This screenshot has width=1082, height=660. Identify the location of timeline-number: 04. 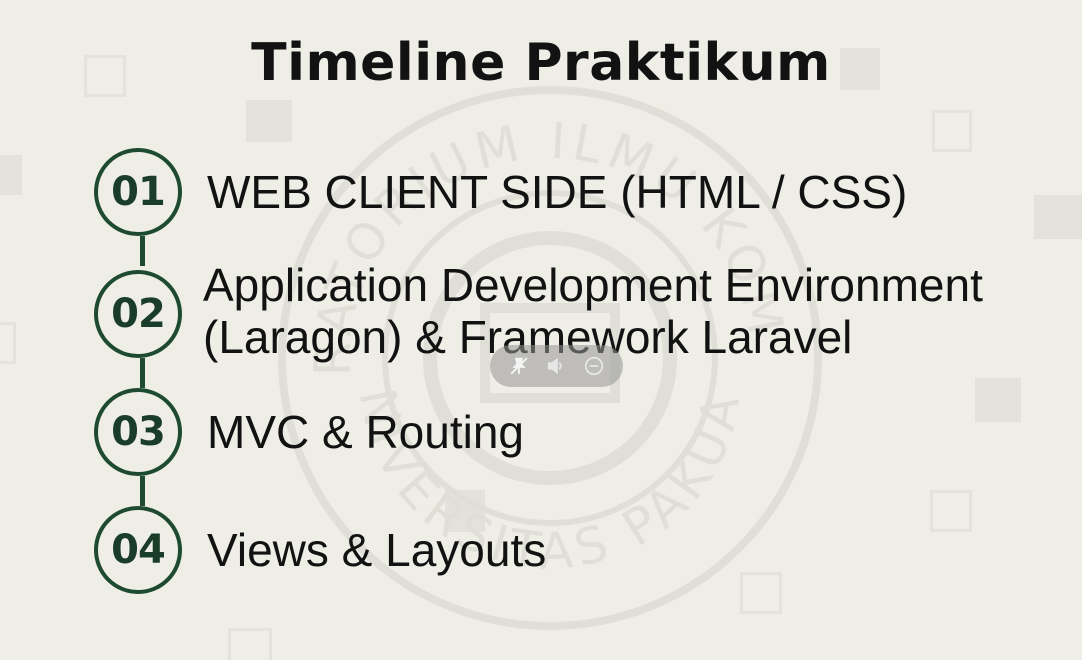
(138, 550).